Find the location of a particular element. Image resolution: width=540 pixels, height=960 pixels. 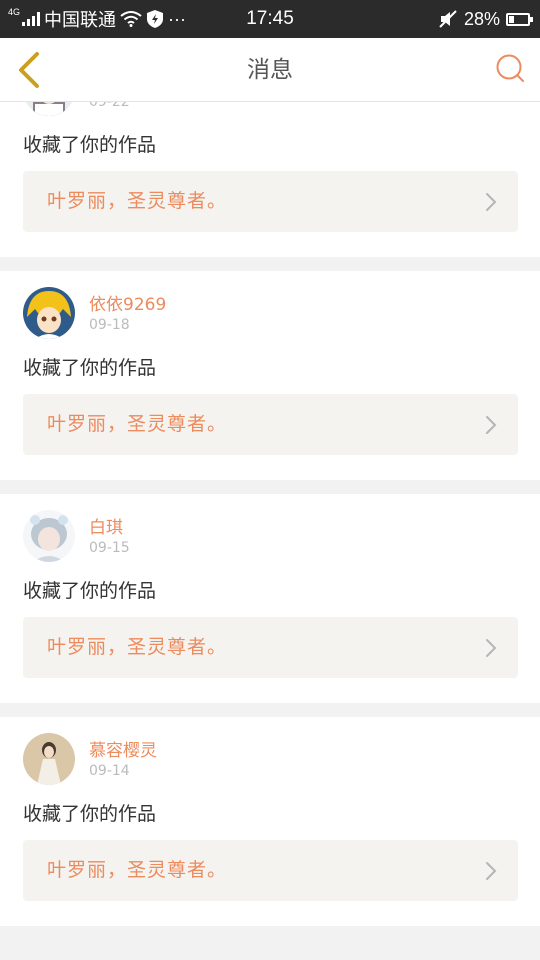

search-icon is located at coordinates (510, 68).